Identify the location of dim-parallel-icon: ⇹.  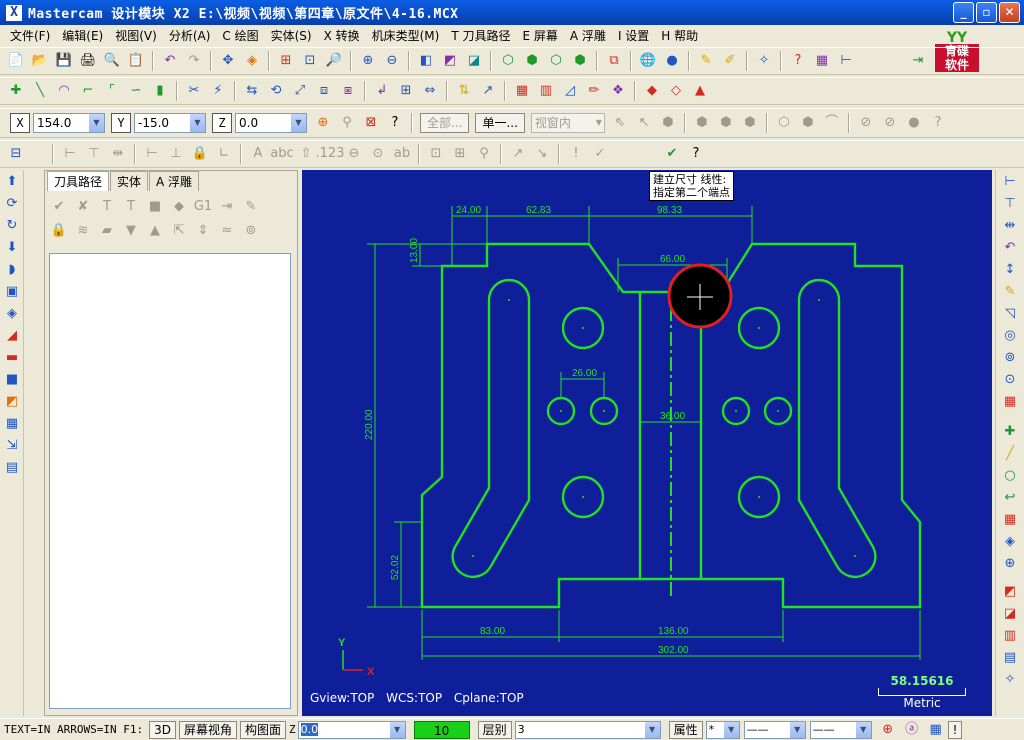
(1010, 226).